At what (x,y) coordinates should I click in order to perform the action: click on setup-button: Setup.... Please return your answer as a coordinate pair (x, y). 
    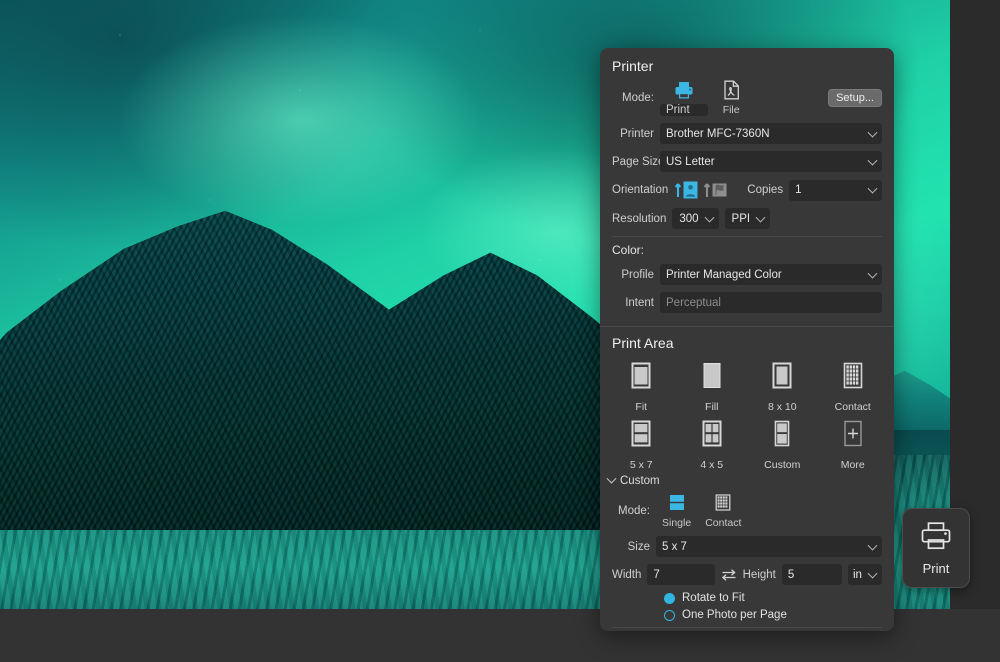
    Looking at the image, I should click on (855, 98).